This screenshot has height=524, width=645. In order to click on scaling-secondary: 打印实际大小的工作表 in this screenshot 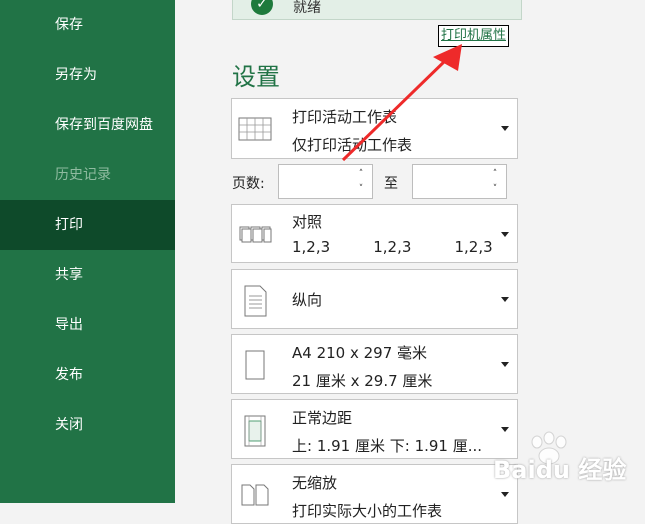, I will do `click(367, 511)`.